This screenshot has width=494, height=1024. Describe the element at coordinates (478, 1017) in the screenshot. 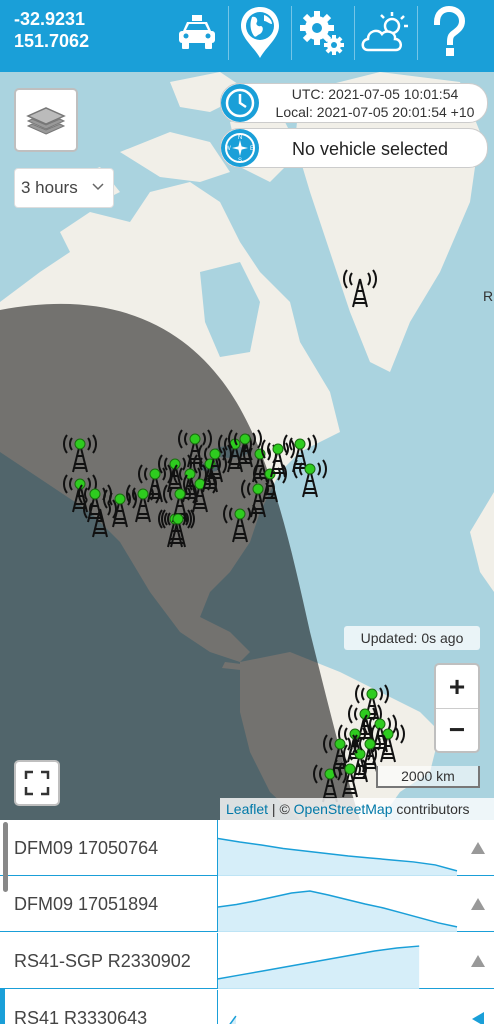

I see `triangle-left-icon` at that location.